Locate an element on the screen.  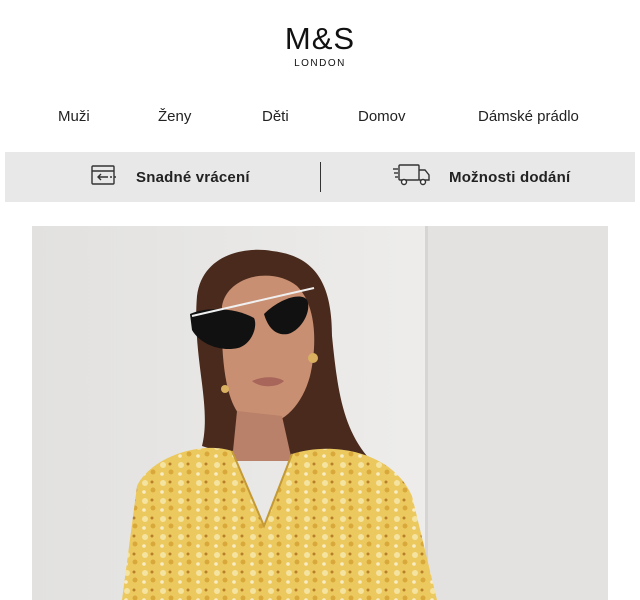
delivery-options-link: Možnosti dodání is located at coordinates (481, 177).